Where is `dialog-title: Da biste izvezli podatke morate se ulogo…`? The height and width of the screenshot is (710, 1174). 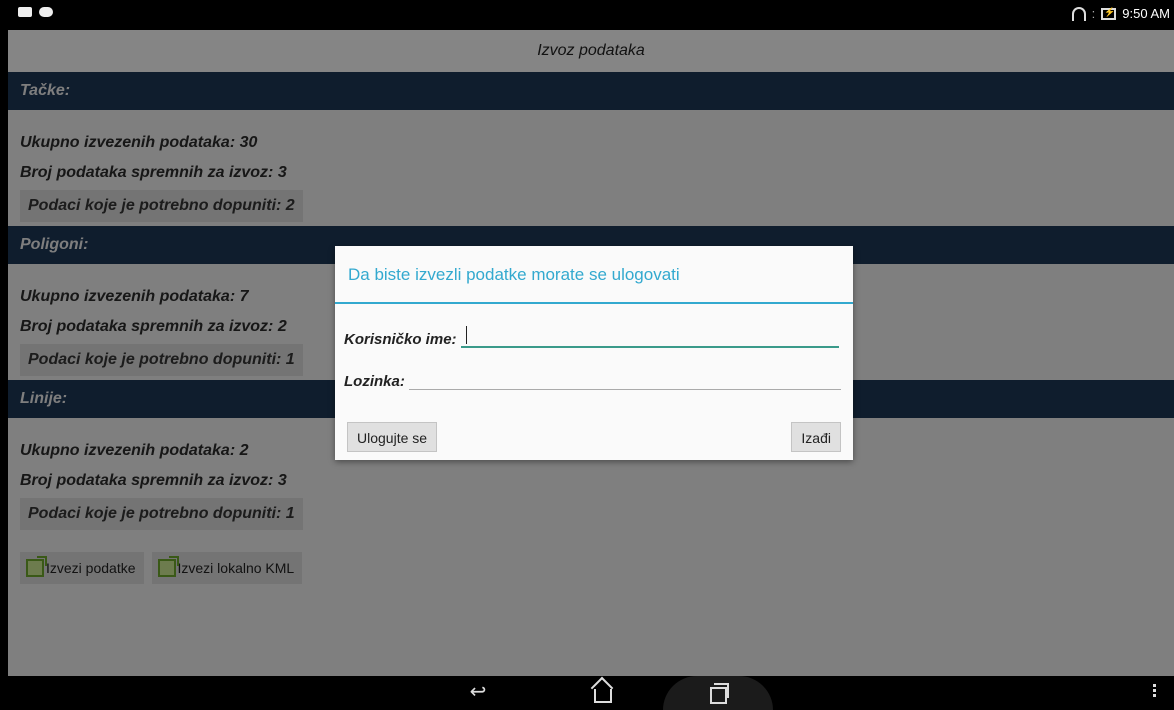
dialog-title: Da biste izvezli podatke morate se ulogo… is located at coordinates (594, 275).